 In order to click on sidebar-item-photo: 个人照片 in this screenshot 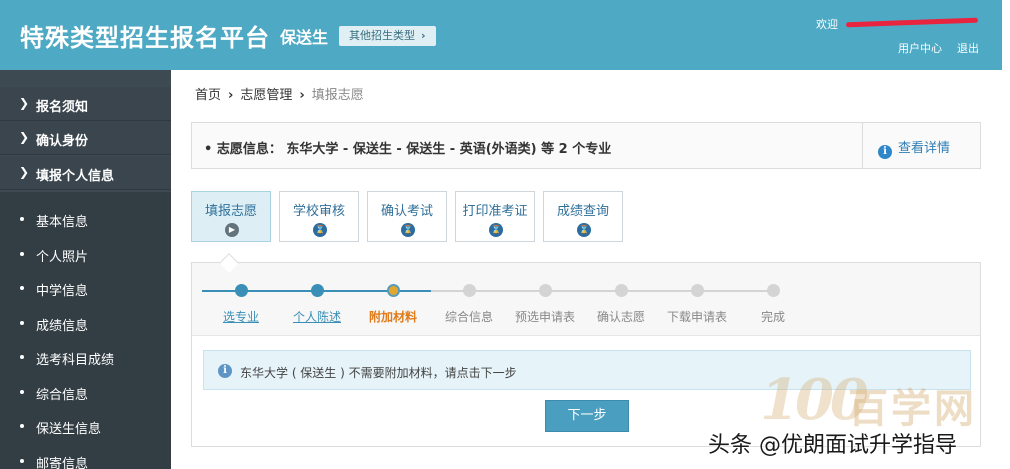, I will do `click(85, 254)`.